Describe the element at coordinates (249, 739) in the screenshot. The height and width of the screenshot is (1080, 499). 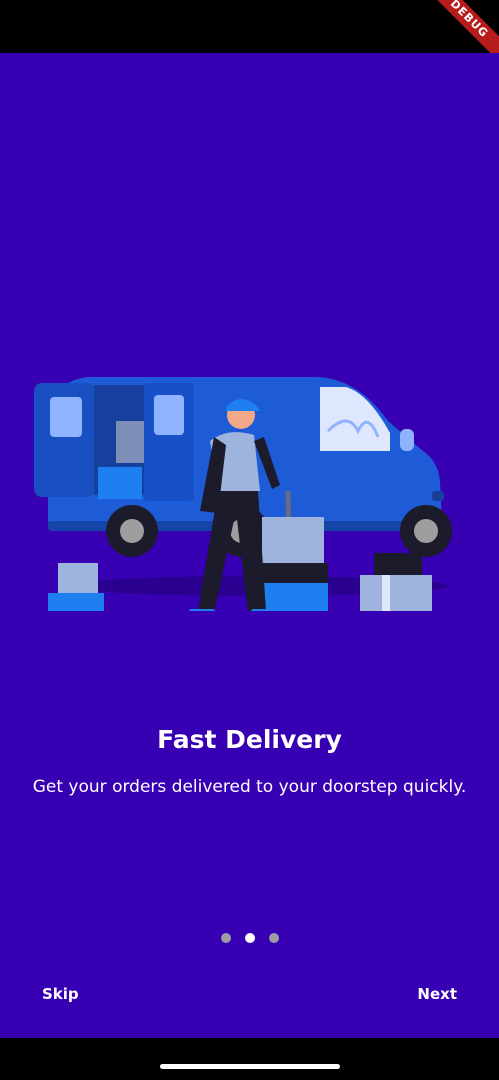
I see `onboarding-title: Fast Delivery` at that location.